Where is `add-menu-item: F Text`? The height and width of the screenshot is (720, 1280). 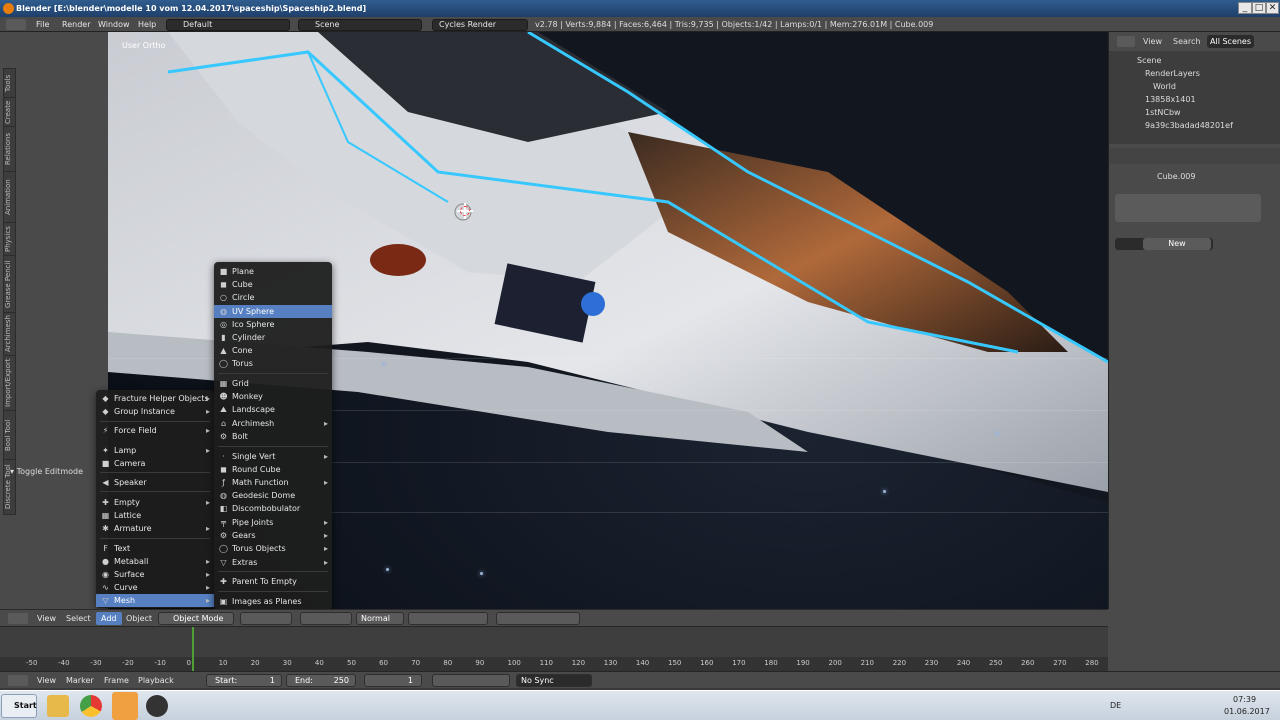 add-menu-item: F Text is located at coordinates (155, 548).